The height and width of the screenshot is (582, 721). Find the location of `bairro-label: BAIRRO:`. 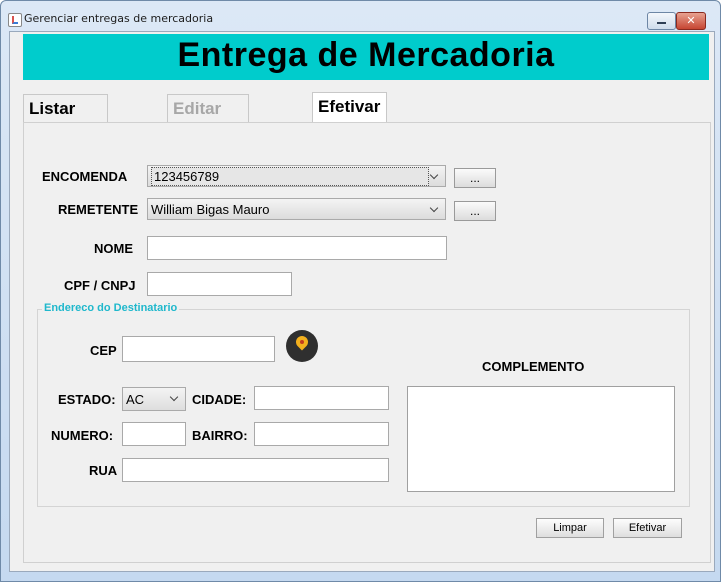

bairro-label: BAIRRO: is located at coordinates (220, 435).